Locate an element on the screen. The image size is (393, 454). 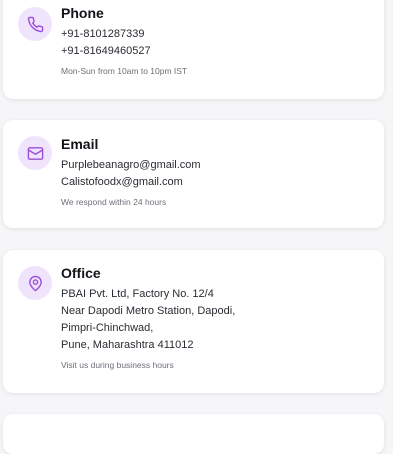
email-address-secondary: Calistofoodx@gmail.com is located at coordinates (217, 182).